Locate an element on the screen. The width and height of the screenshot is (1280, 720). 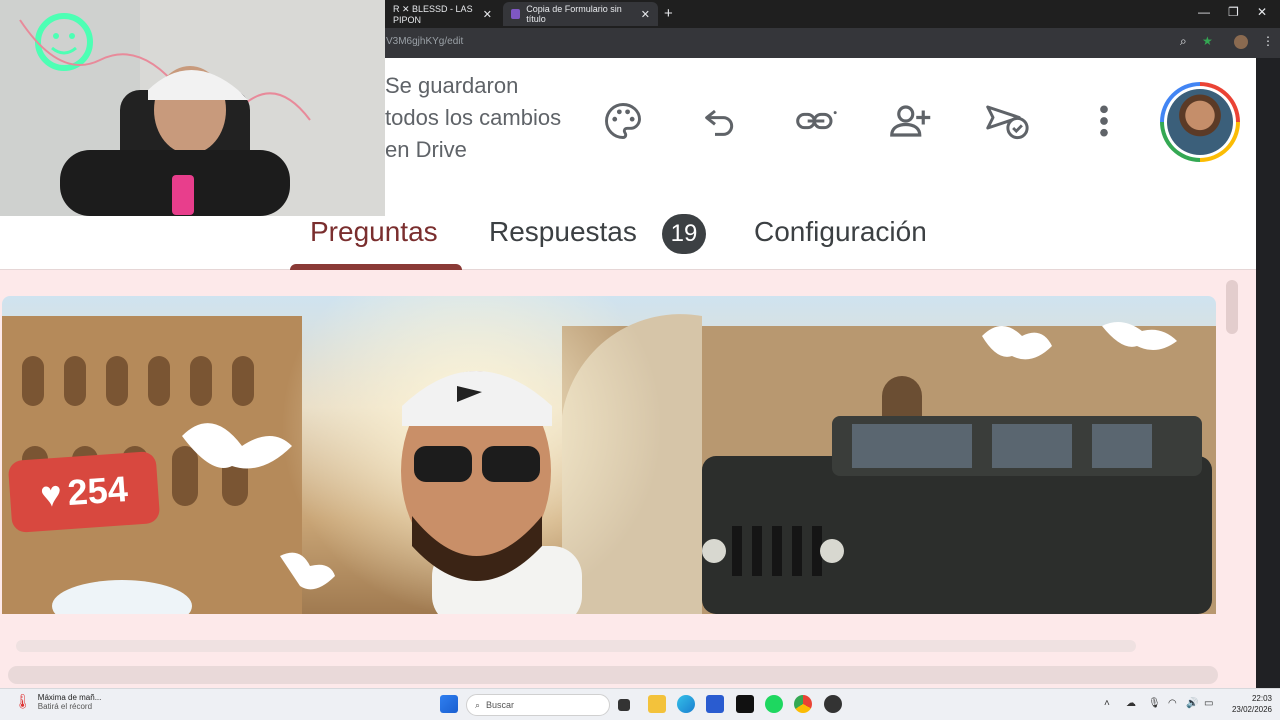
cloud-sync-icon: ☁ is located at coordinates (1131, 703).